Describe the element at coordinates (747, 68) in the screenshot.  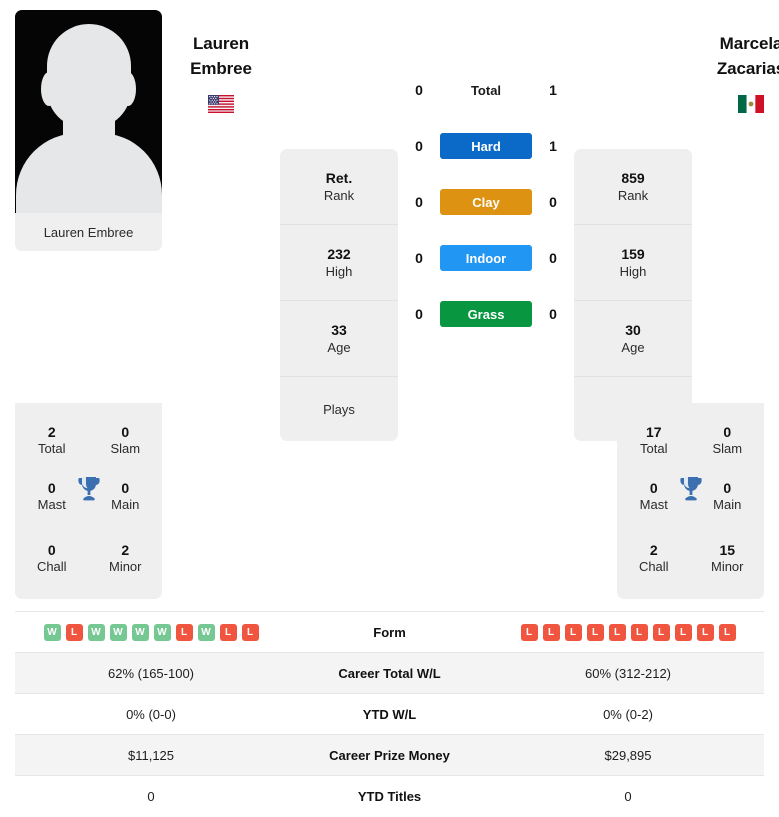
I see `right-player-last-name: Zacarias` at that location.